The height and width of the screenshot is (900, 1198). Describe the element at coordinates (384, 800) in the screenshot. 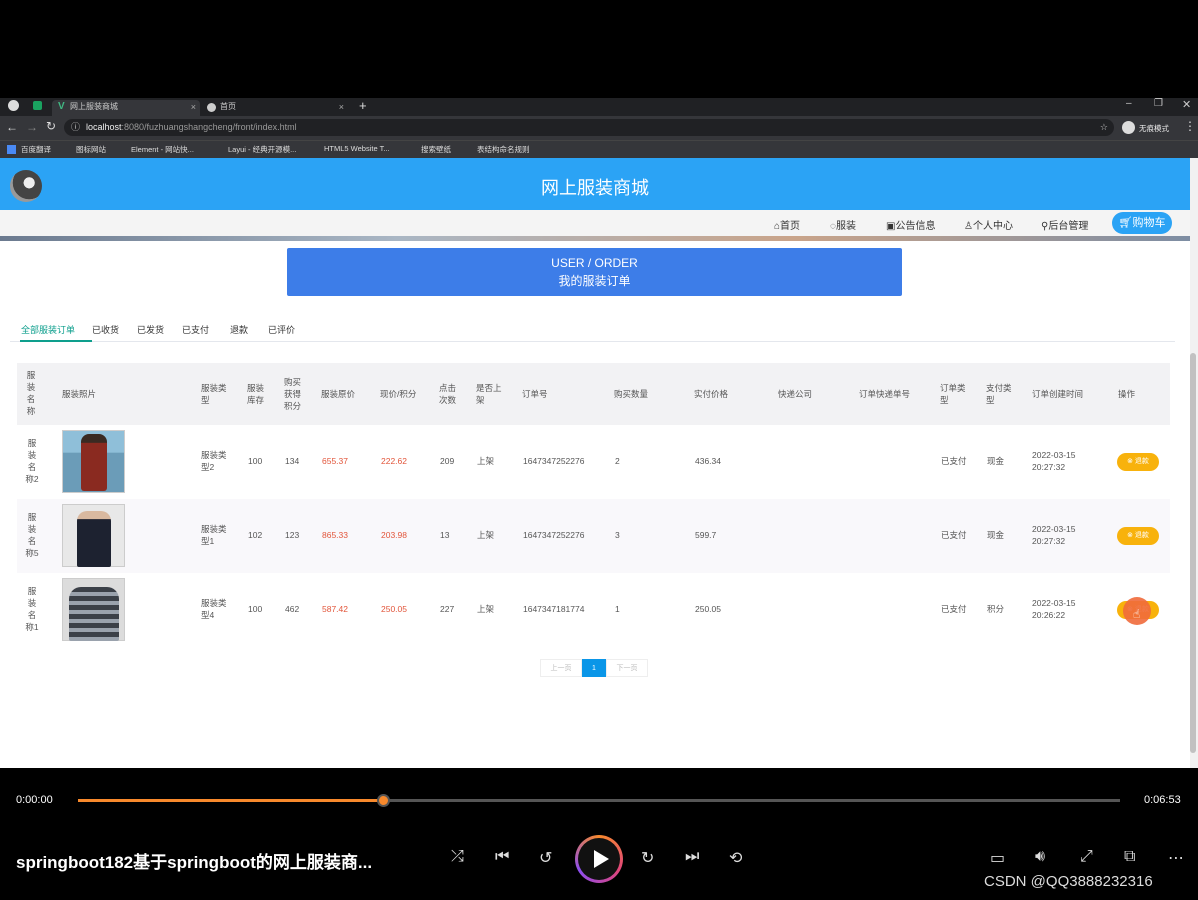

I see `progress-knob` at that location.